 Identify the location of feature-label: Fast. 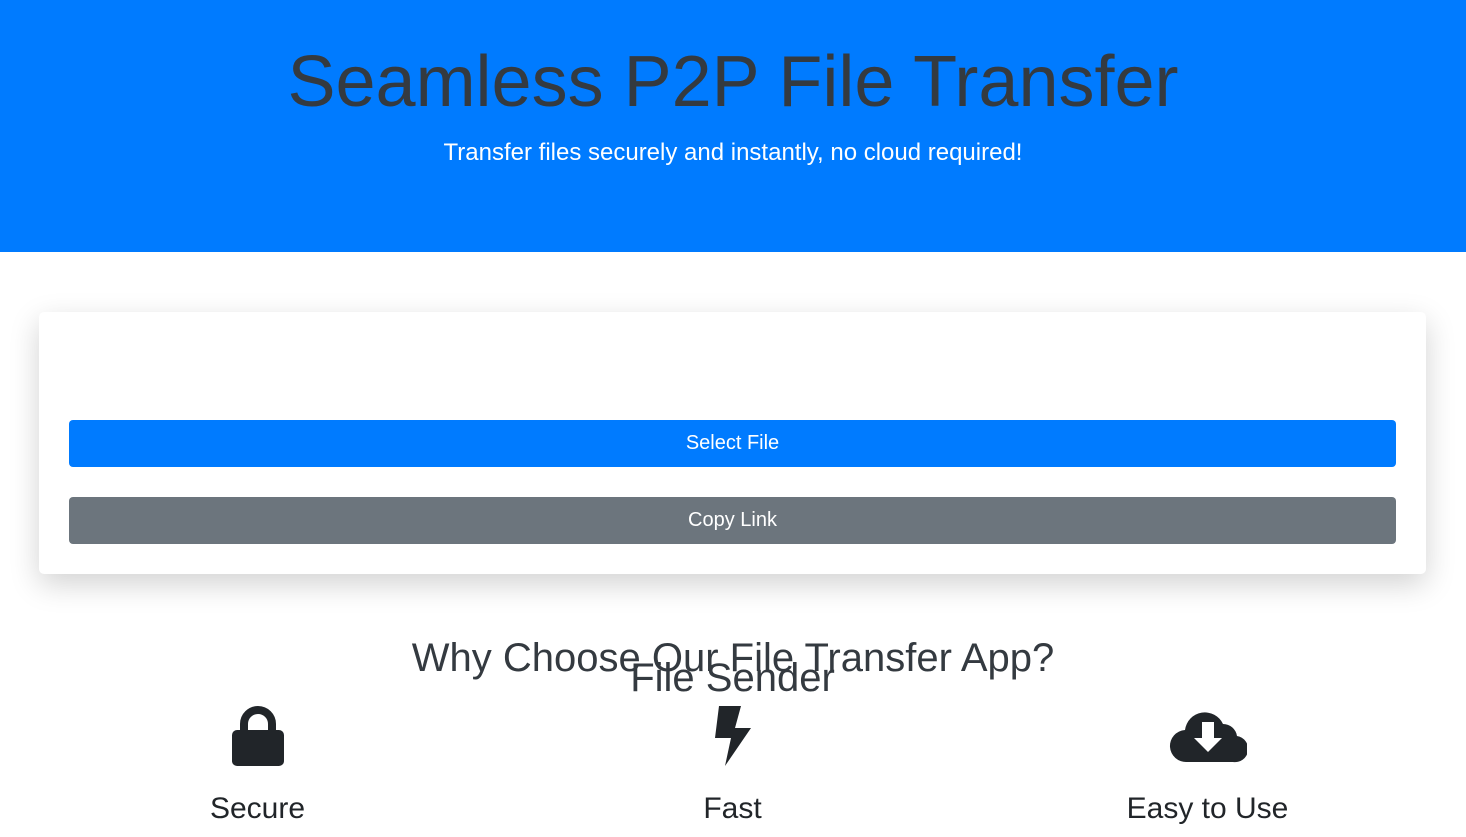
(732, 808).